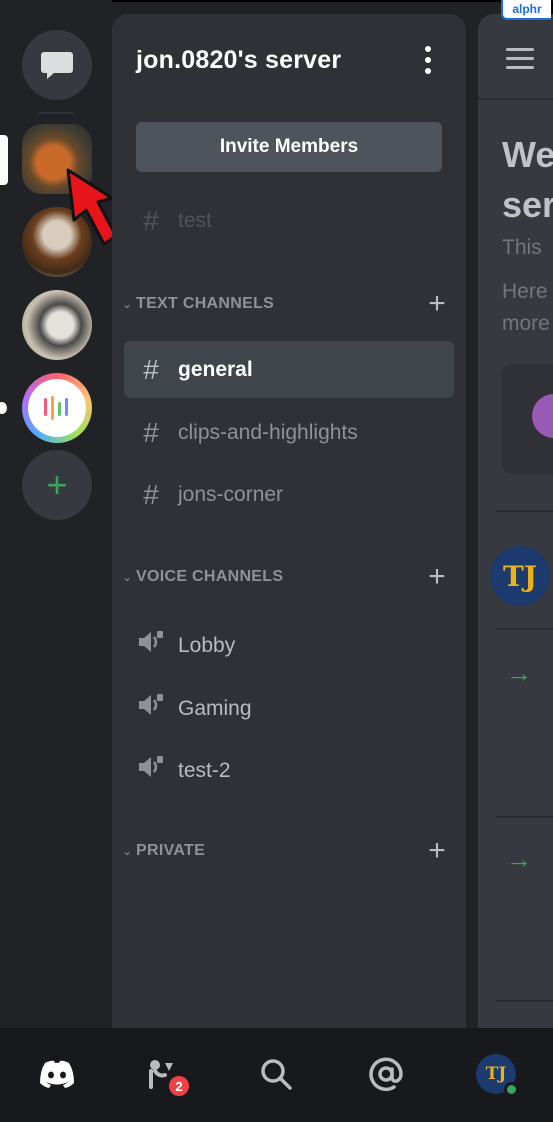 This screenshot has height=1122, width=553. Describe the element at coordinates (289, 369) in the screenshot. I see `channel-general: # general` at that location.